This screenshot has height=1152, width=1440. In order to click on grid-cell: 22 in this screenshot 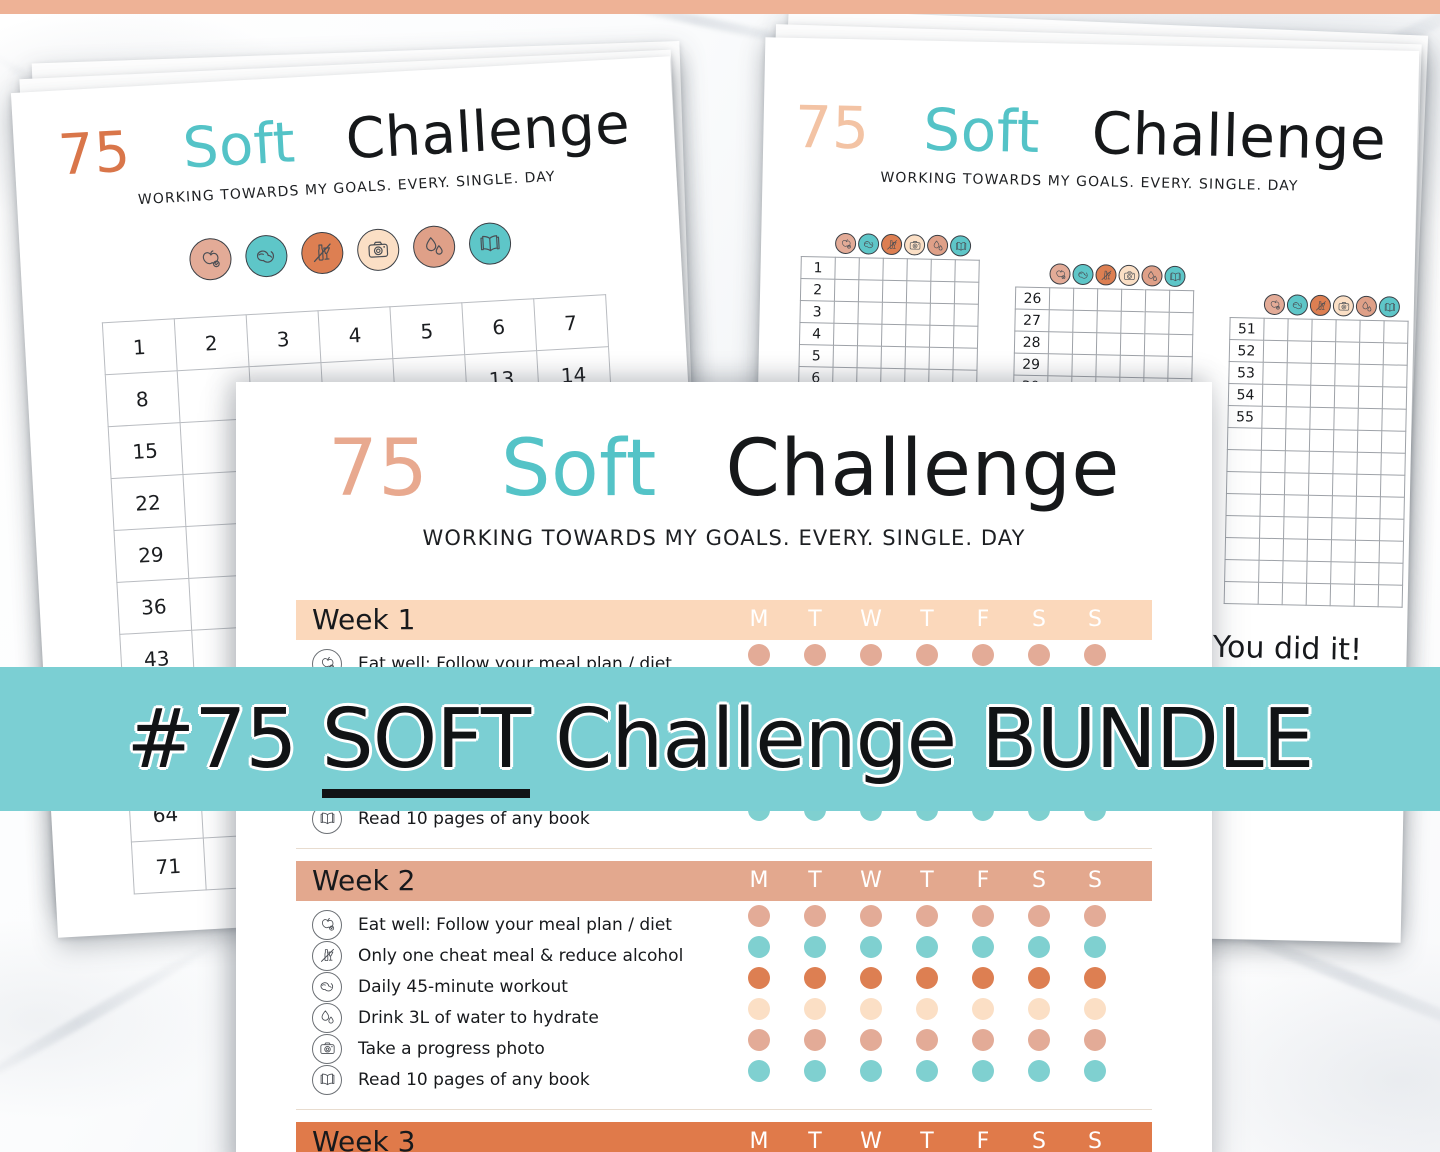, I will do `click(148, 502)`.